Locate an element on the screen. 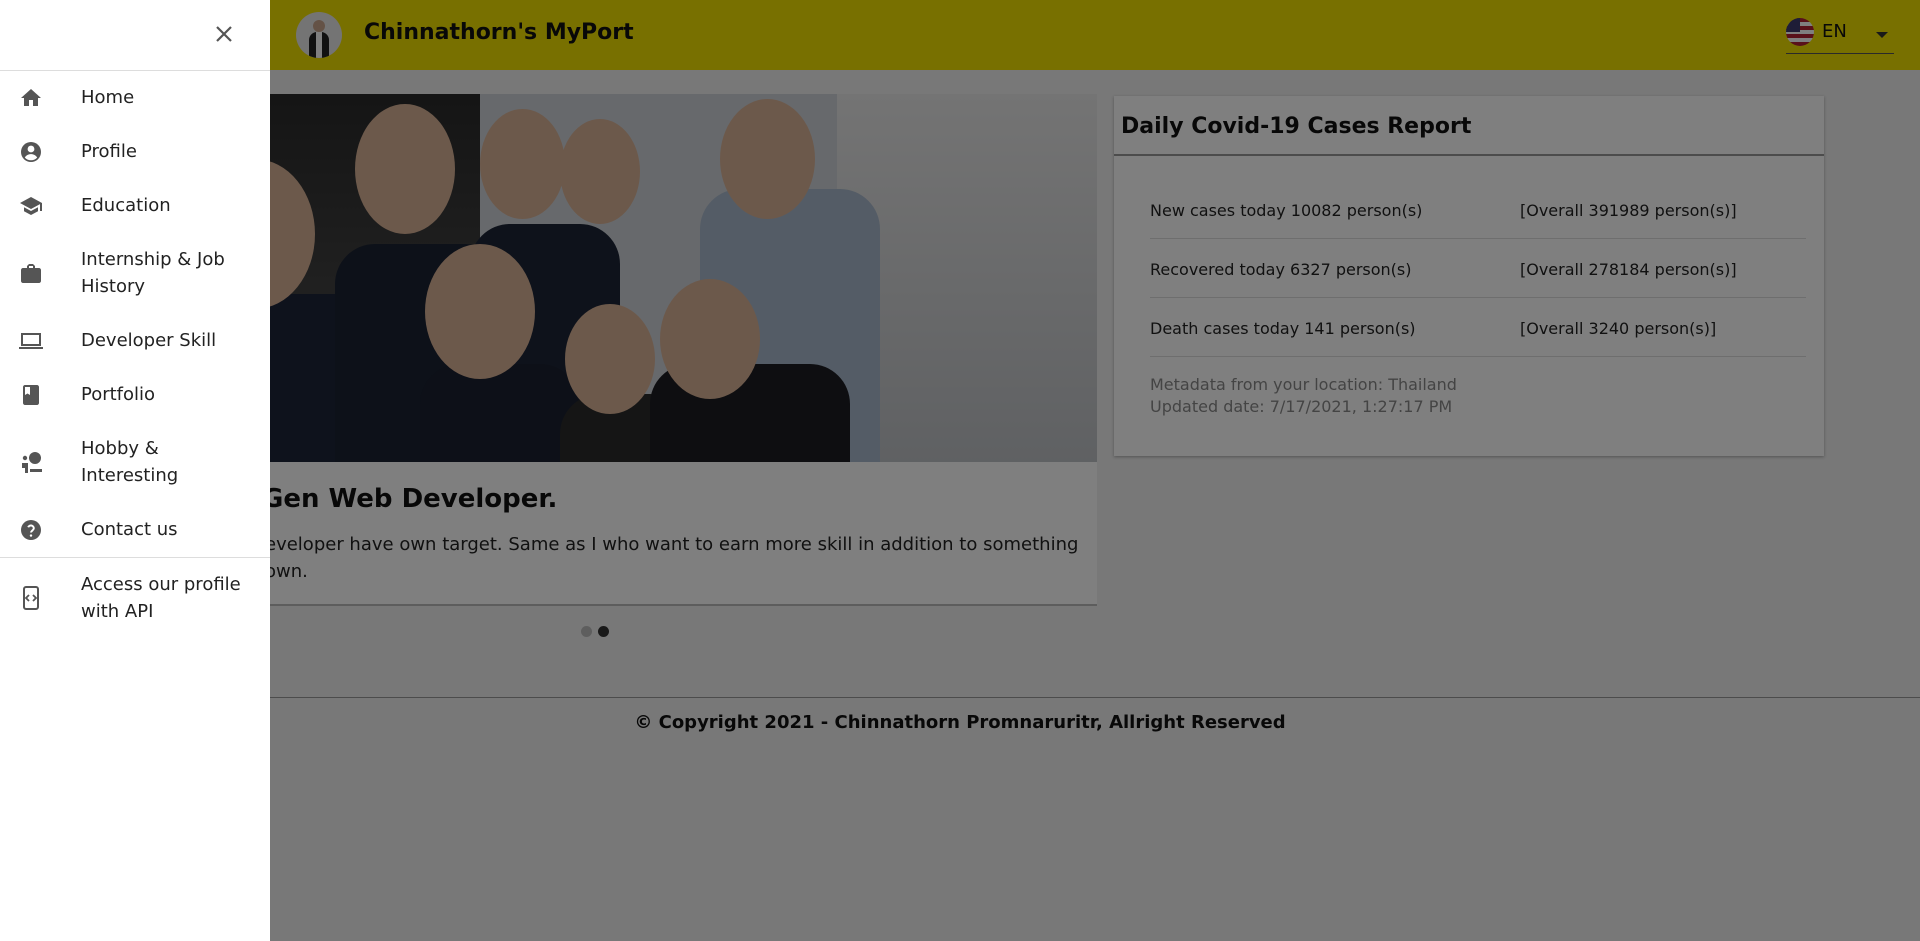 The width and height of the screenshot is (1920, 941). nav-item-hobby: Hobby & Interesting is located at coordinates (135, 462).